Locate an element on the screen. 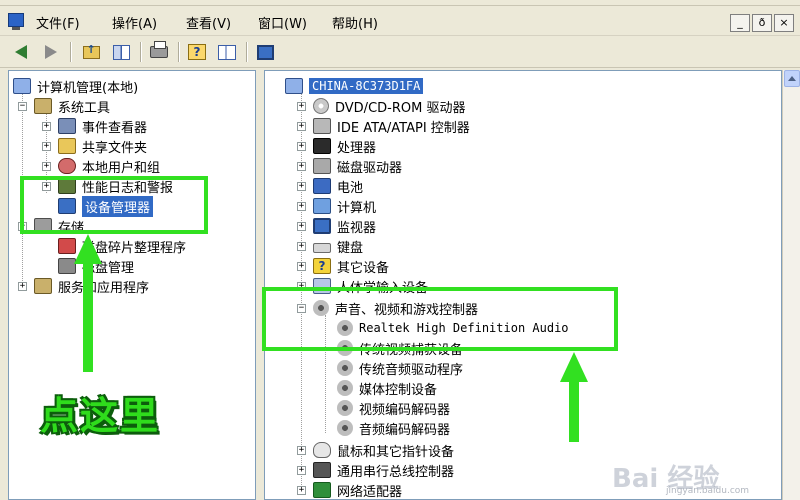  forward-arrow-icon is located at coordinates (51, 52).